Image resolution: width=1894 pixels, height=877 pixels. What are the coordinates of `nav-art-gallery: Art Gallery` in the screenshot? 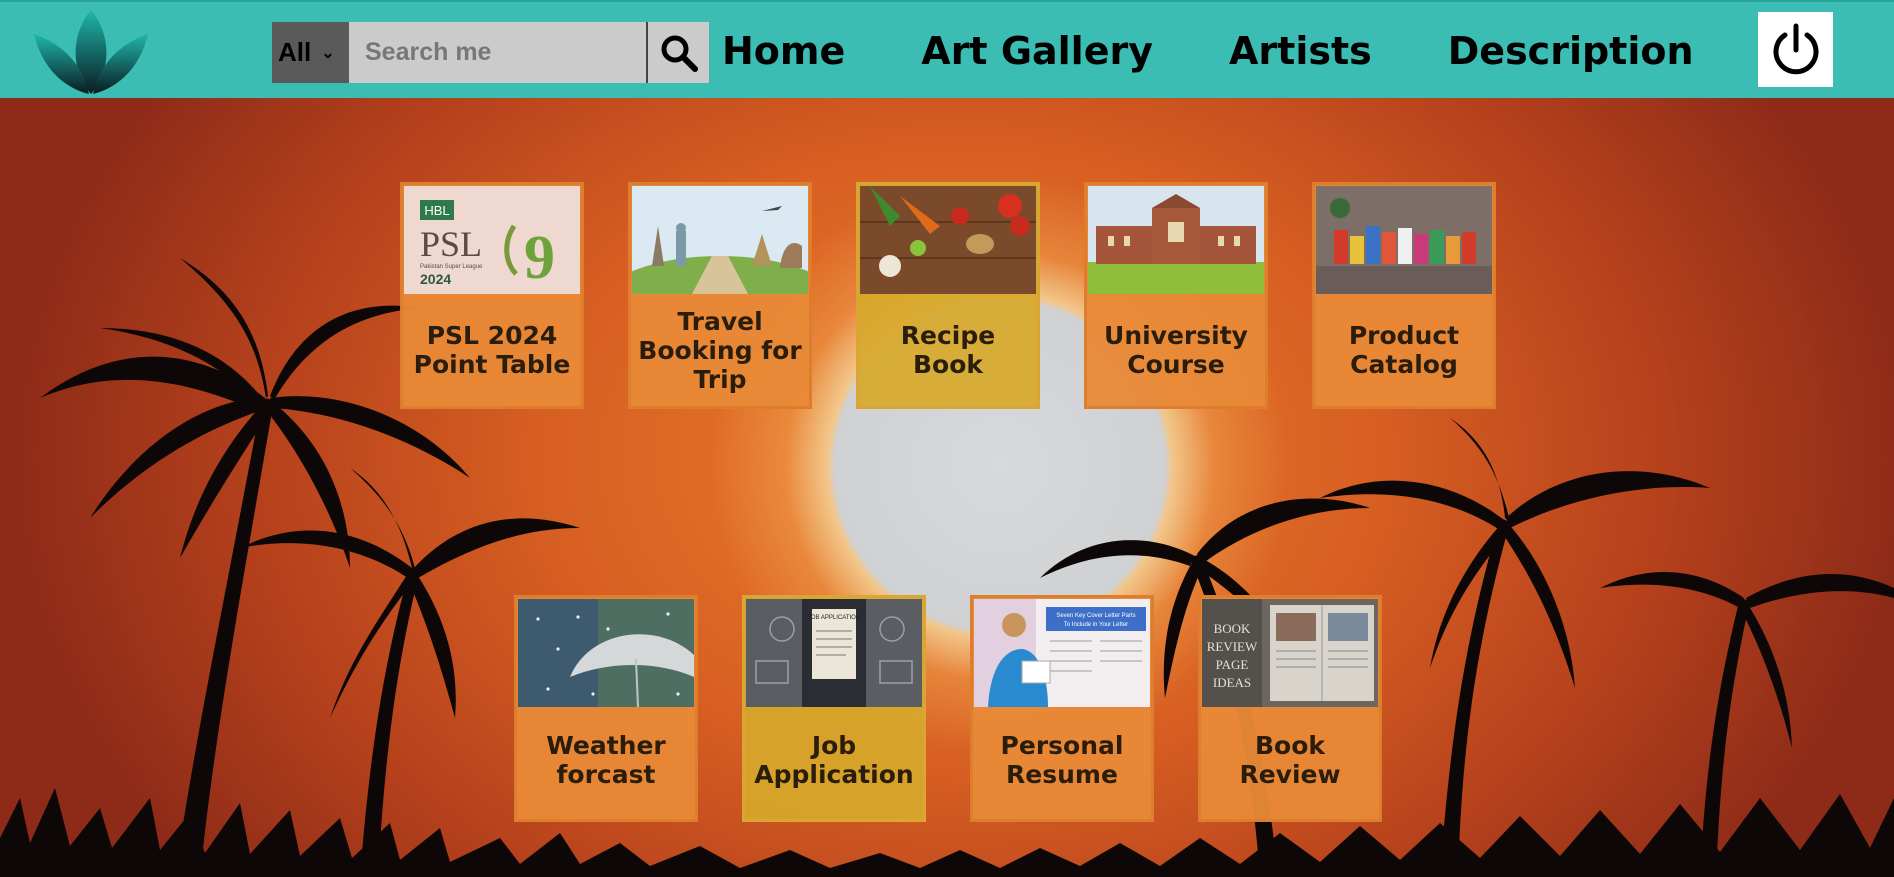 It's located at (1037, 51).